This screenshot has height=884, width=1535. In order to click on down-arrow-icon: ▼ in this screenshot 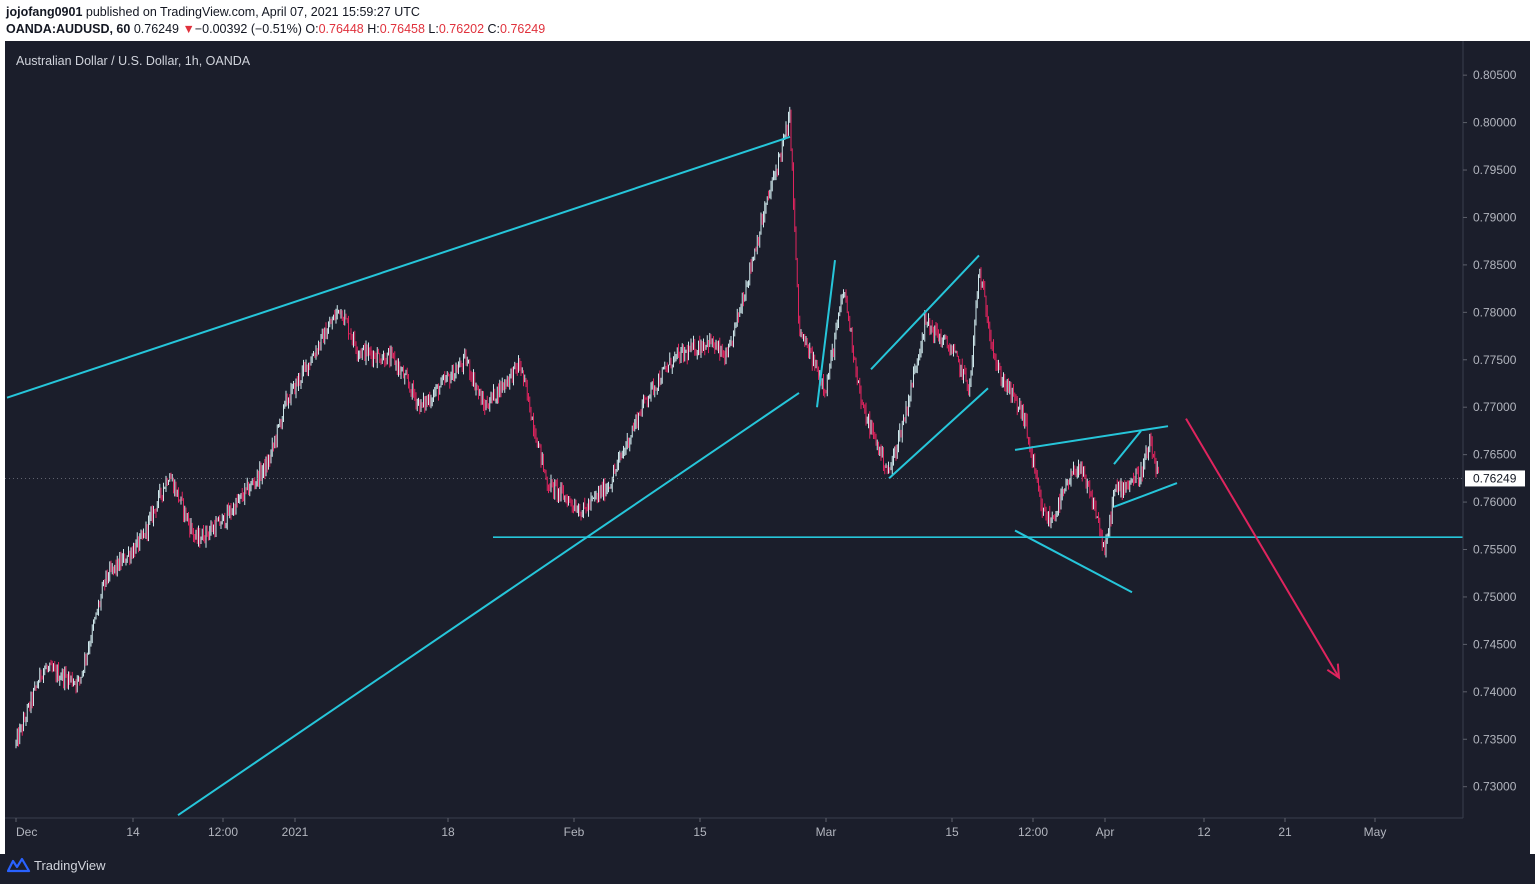, I will do `click(188, 29)`.